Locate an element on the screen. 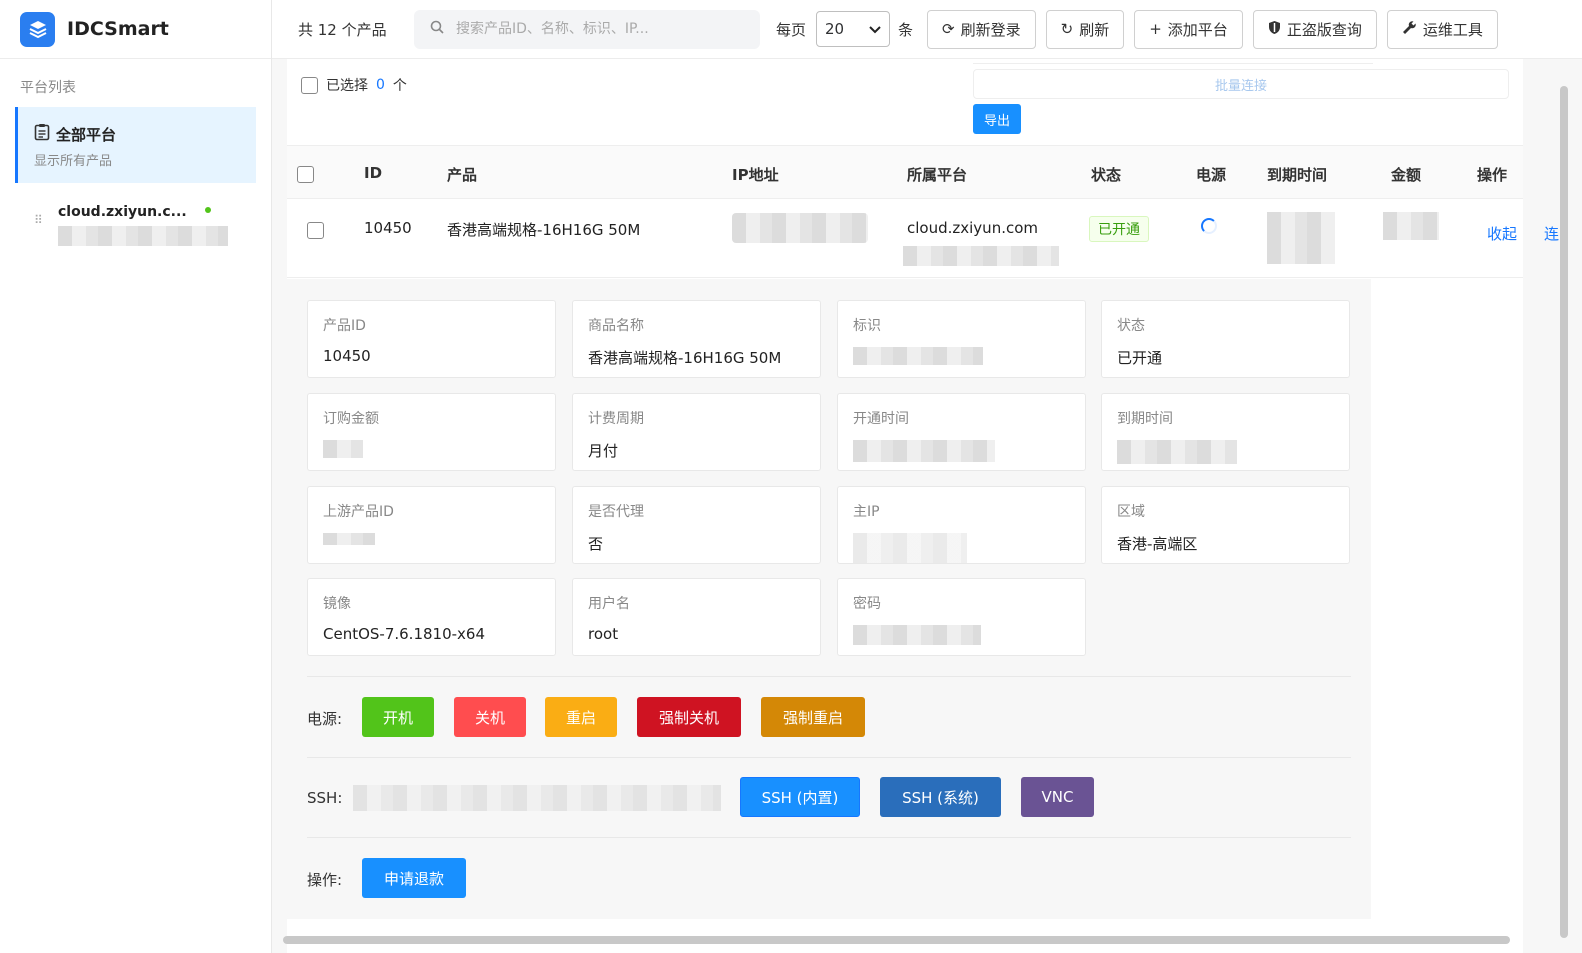 The height and width of the screenshot is (953, 1582). power-on-button: 开机 is located at coordinates (398, 717).